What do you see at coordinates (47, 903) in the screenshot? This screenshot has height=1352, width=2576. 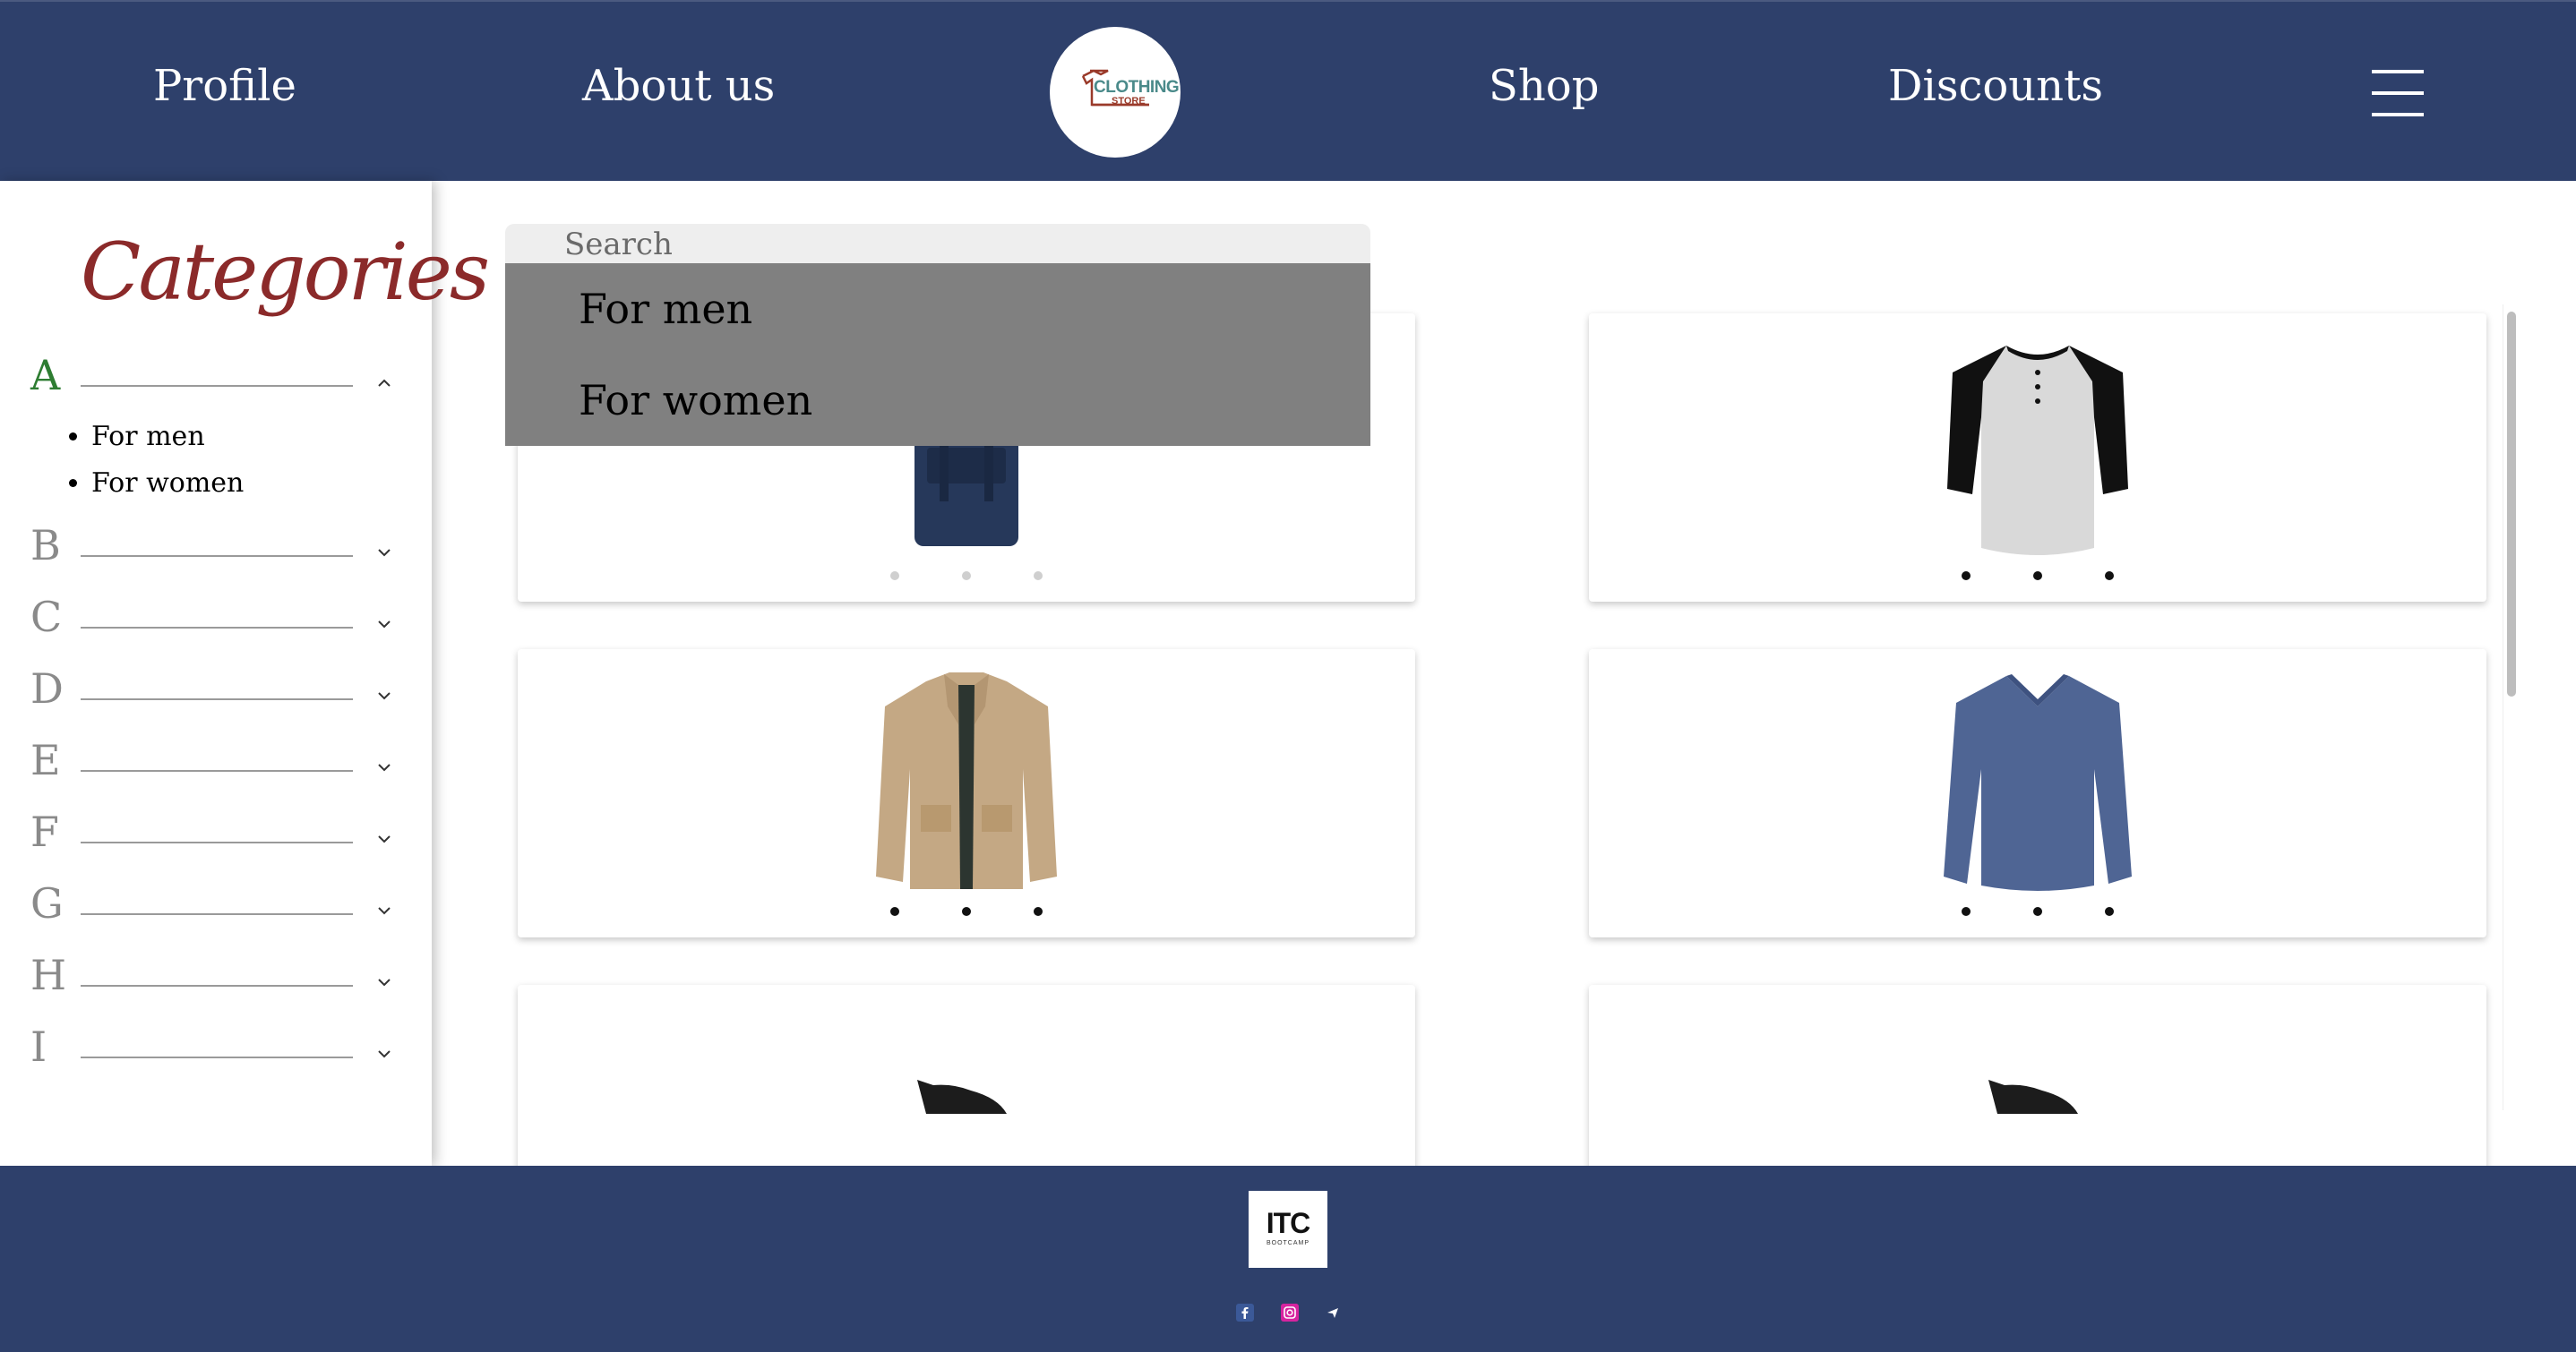 I see `category-letter: G` at bounding box center [47, 903].